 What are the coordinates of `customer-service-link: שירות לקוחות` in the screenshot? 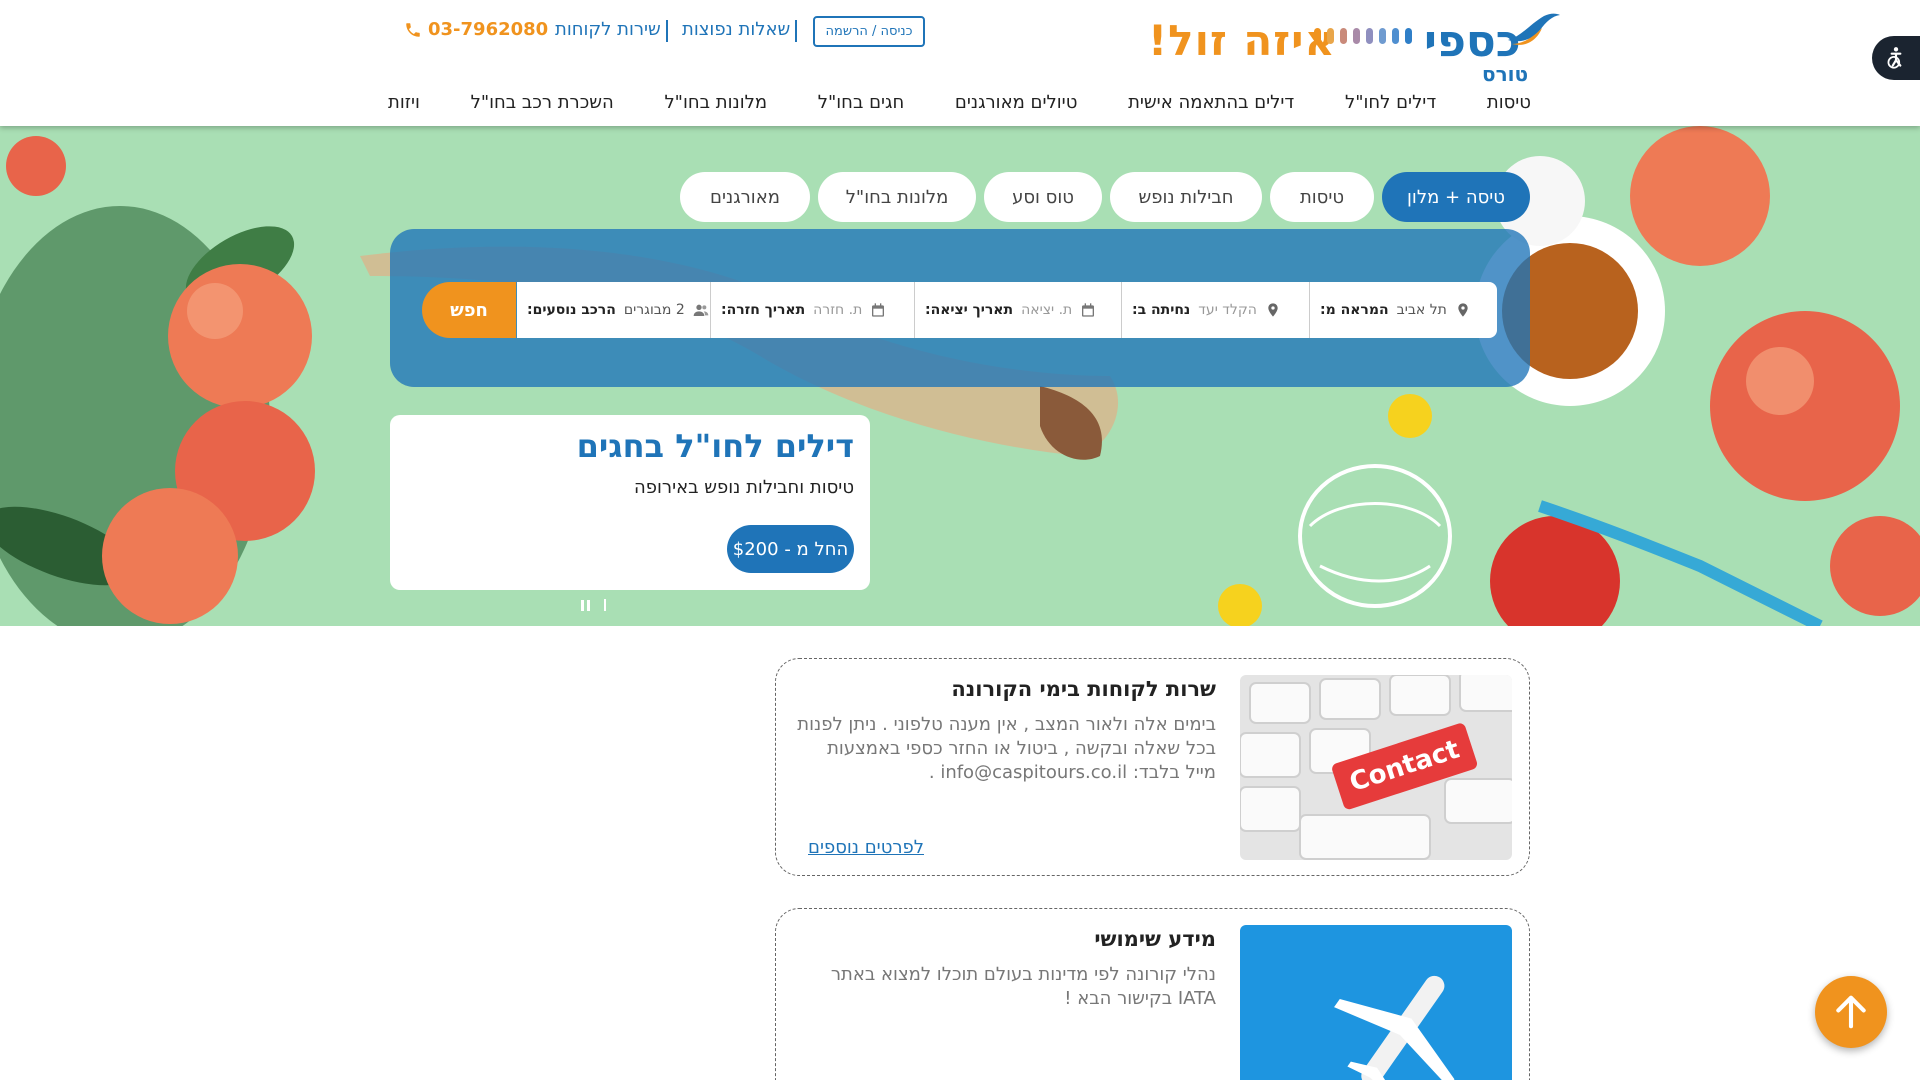 It's located at (608, 29).